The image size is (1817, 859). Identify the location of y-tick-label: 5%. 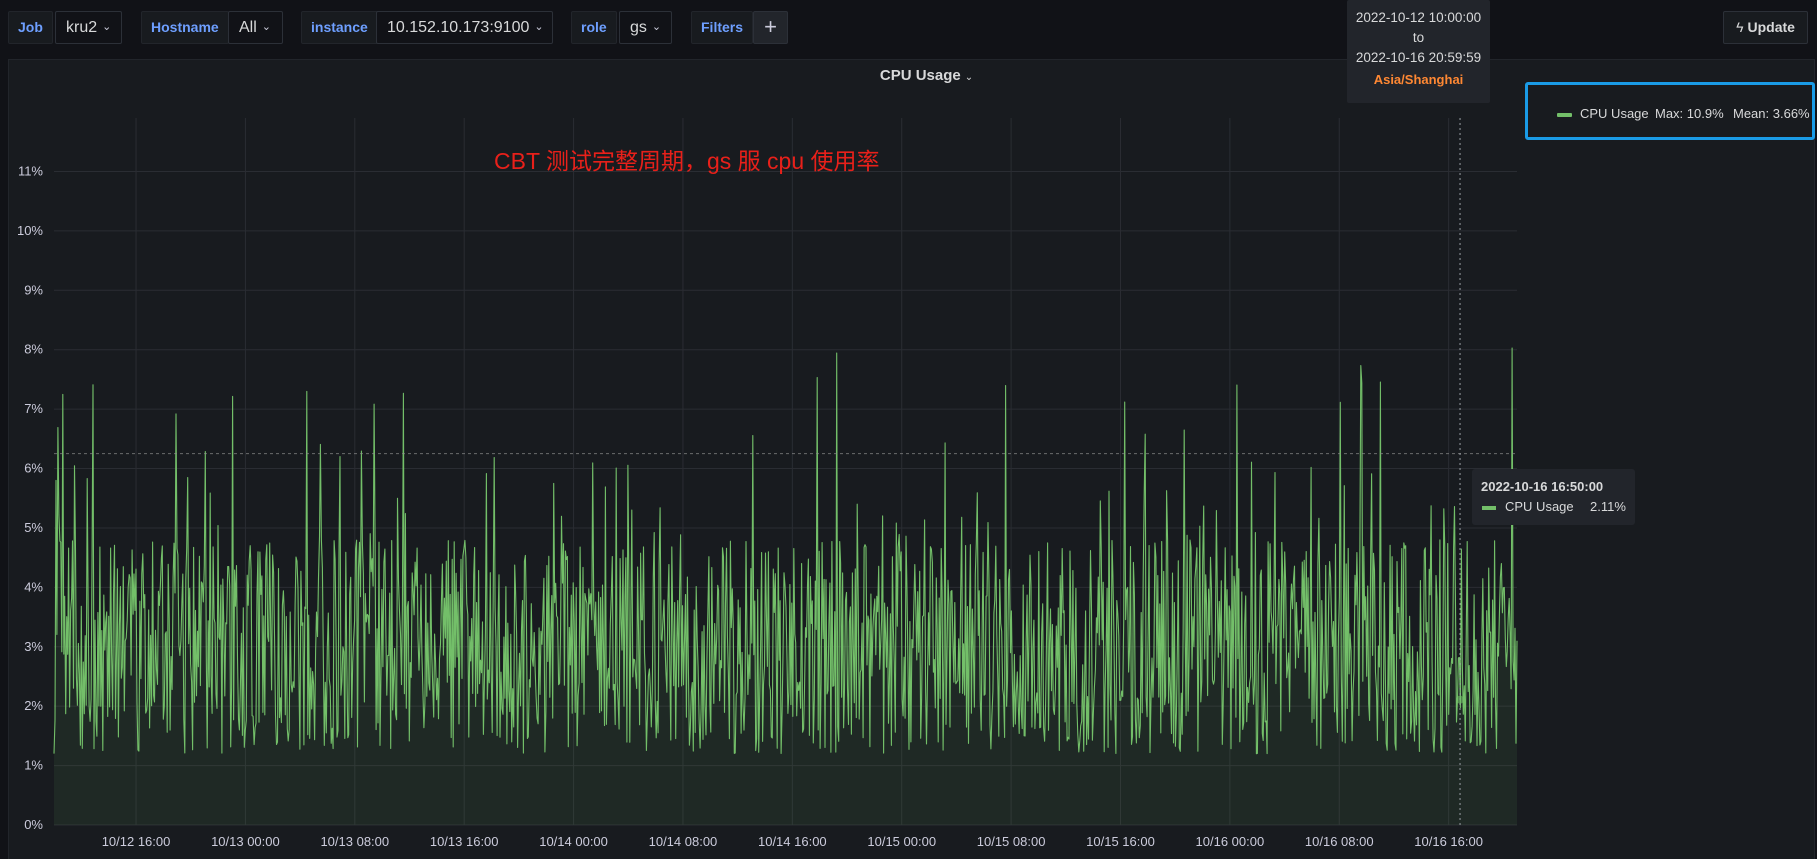
(33, 527).